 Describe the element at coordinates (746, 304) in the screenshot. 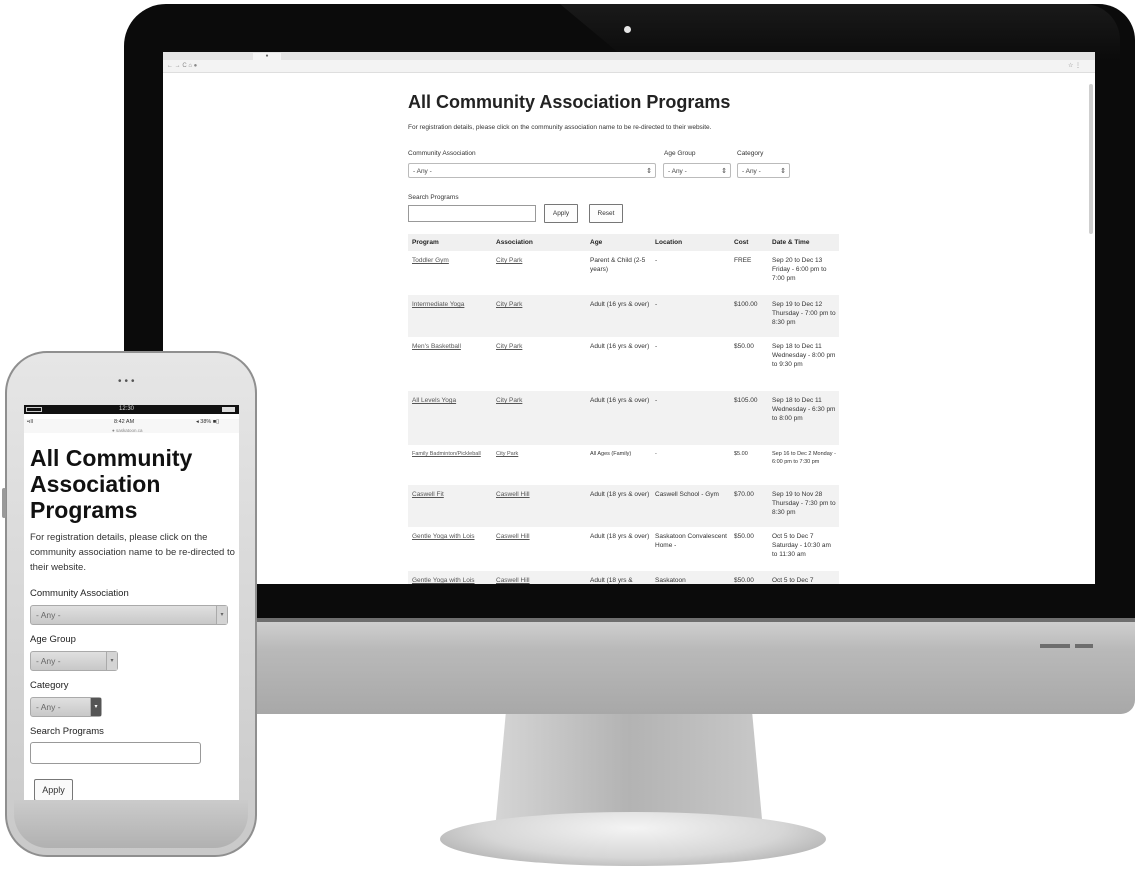

I see `cost-cell: $100.00` at that location.